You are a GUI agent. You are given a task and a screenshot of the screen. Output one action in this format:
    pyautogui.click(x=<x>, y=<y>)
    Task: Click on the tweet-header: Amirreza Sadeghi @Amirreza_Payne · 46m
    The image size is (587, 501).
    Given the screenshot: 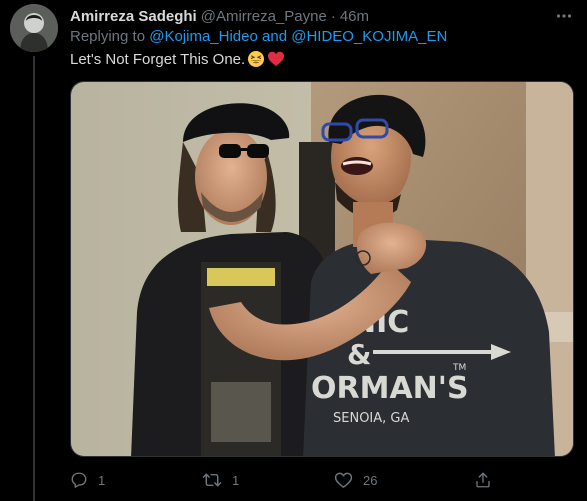 What is the action you would take?
    pyautogui.click(x=322, y=16)
    